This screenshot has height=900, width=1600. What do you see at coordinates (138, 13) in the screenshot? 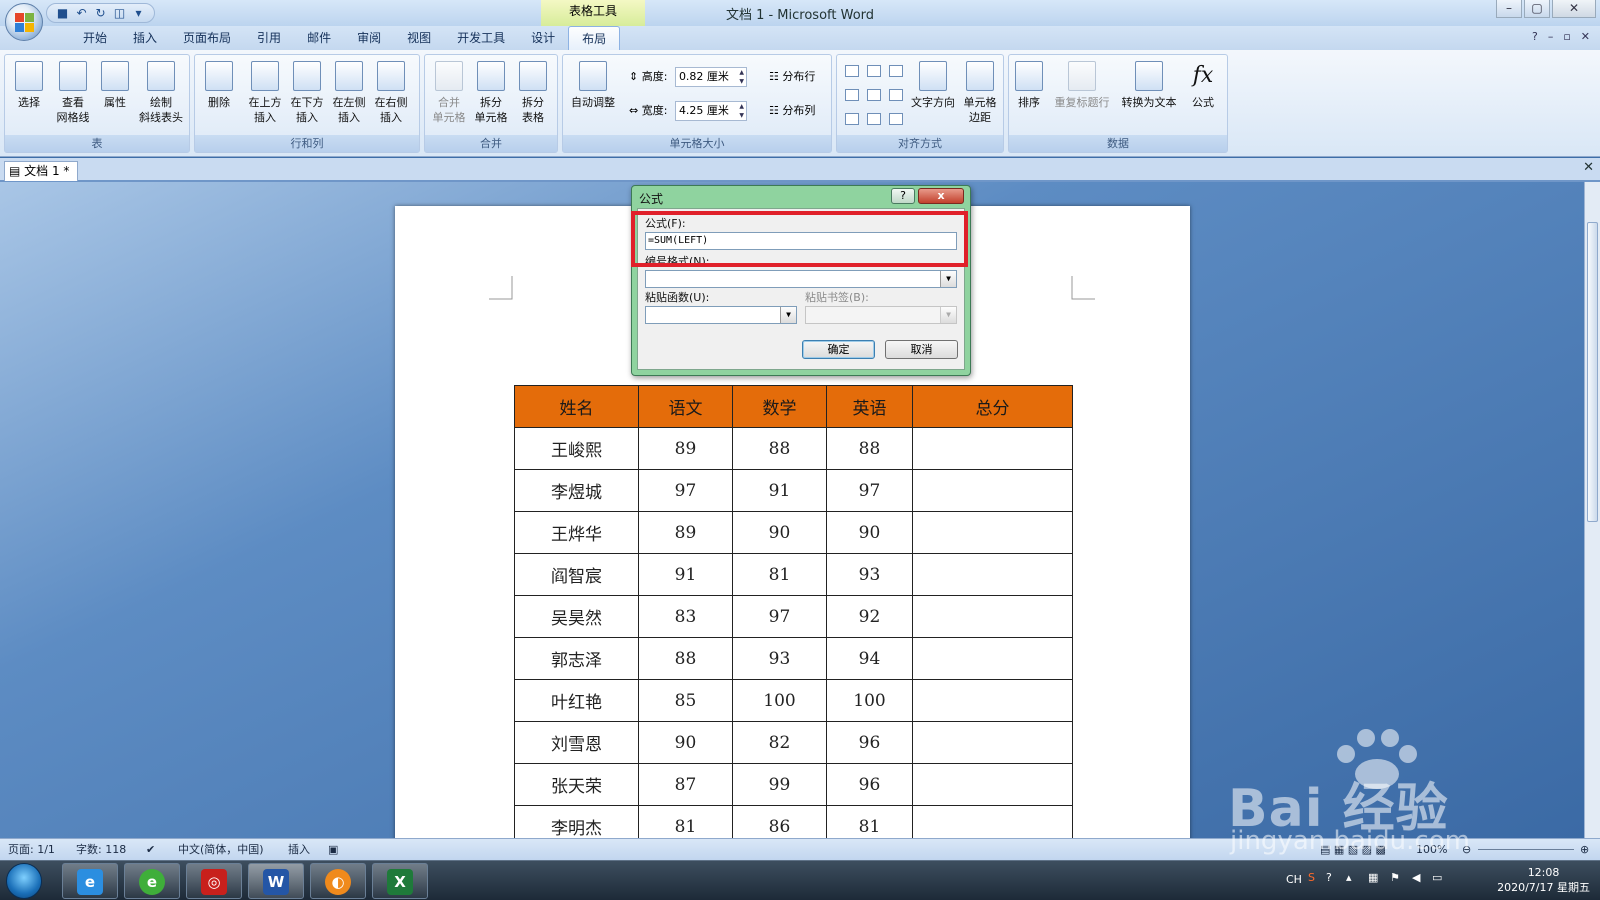
I see `customize-qat-icon: ▾` at bounding box center [138, 13].